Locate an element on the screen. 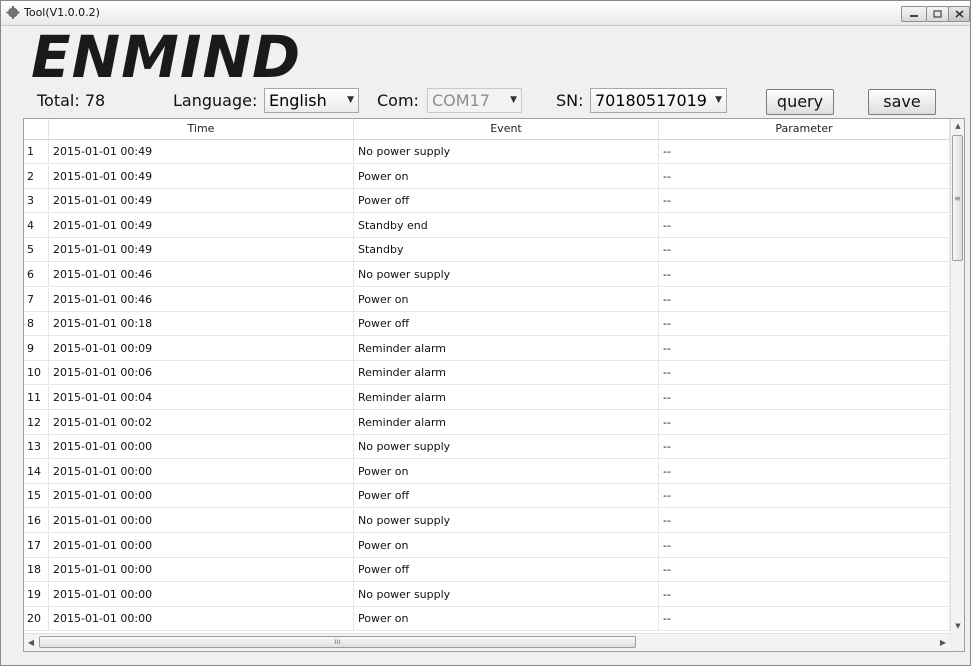 The height and width of the screenshot is (666, 971). table-row: 4 2015-01-01 00:49 Standby end -- is located at coordinates (487, 225).